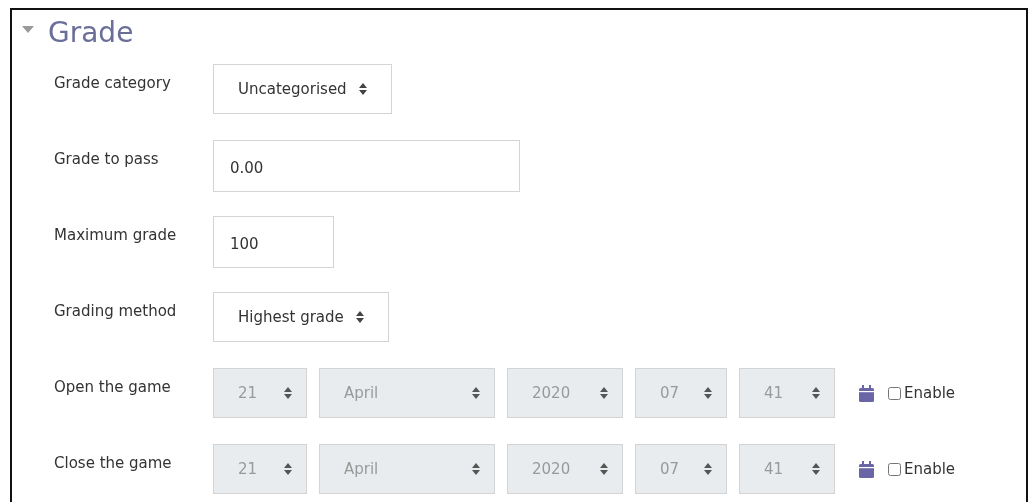 This screenshot has width=1036, height=502. I want to click on field-label: Grading method, so click(115, 311).